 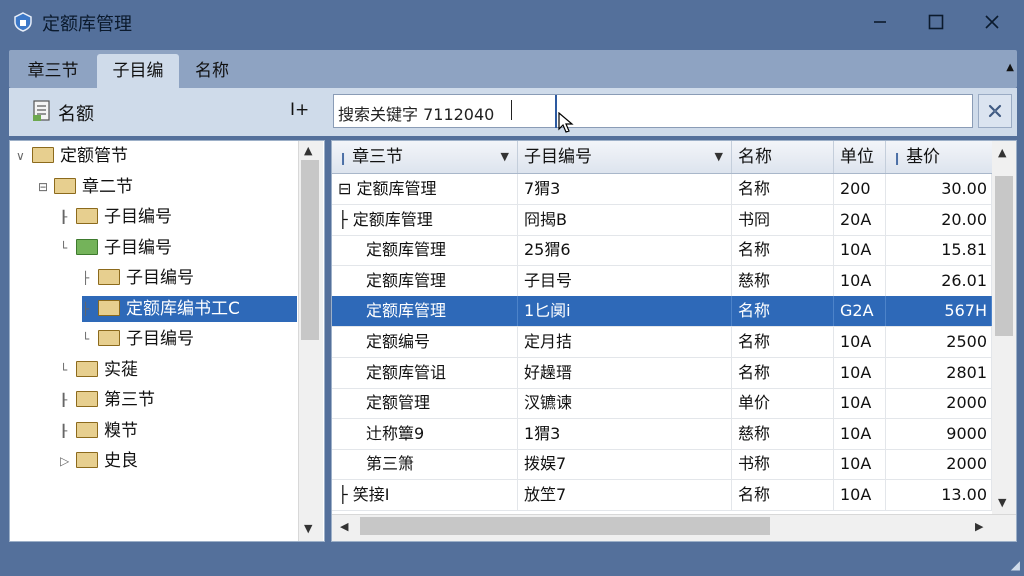 I want to click on table-row: ├ 笑接I 放笁7 名称 10A 13.00, so click(x=662, y=495).